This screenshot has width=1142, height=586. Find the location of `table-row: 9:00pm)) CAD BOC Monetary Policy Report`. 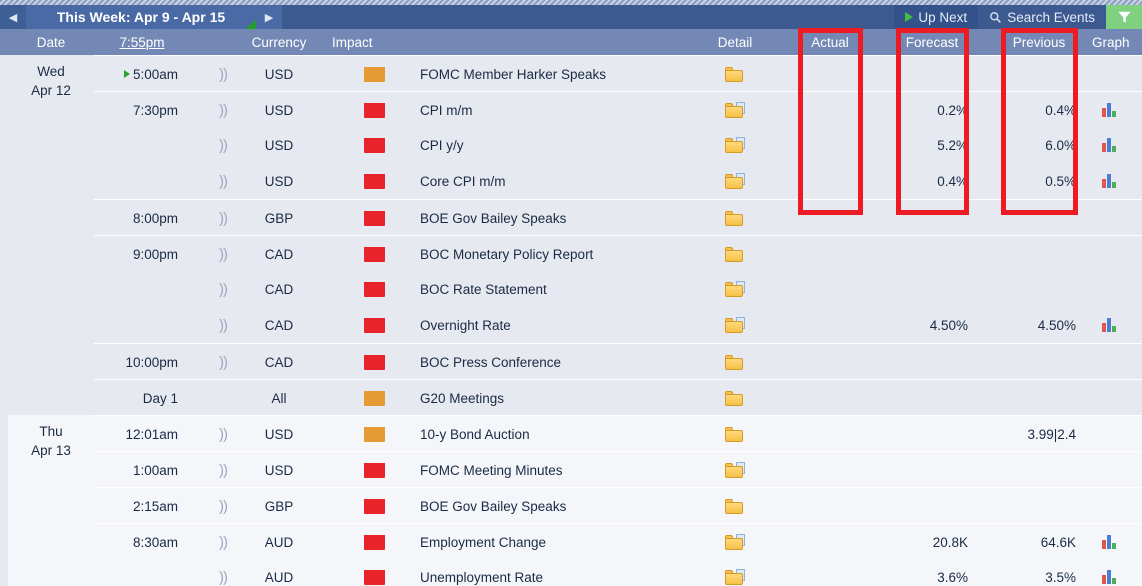

table-row: 9:00pm)) CAD BOC Monetary Policy Report is located at coordinates (618, 253).